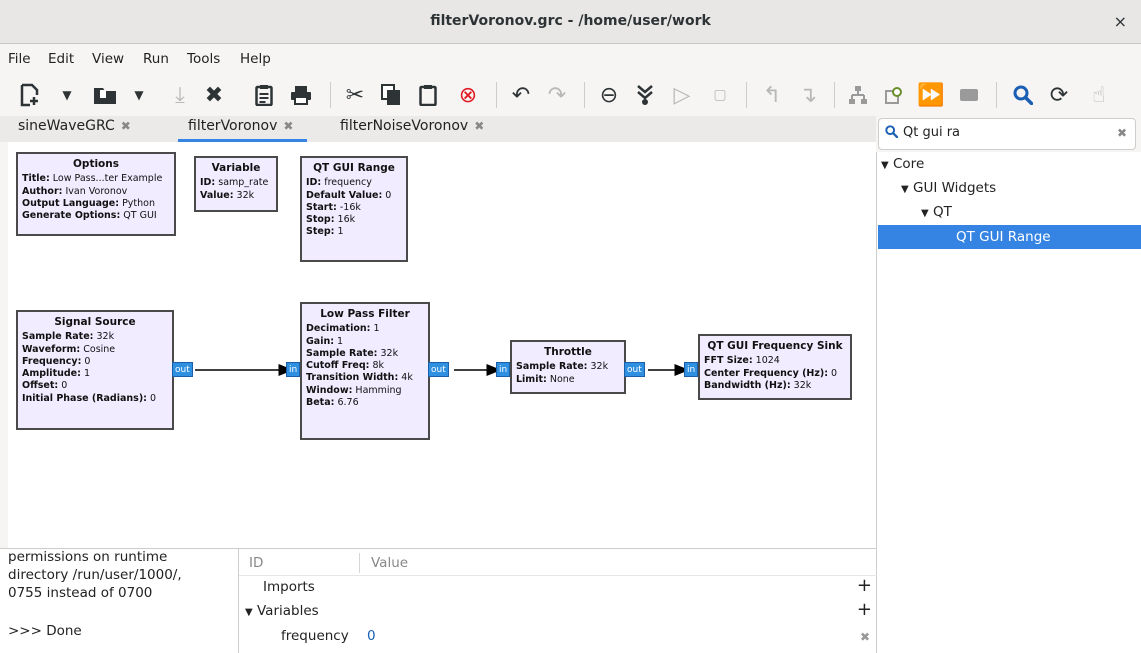 This screenshot has height=653, width=1141. I want to click on help-icon: ☝, so click(1099, 95).